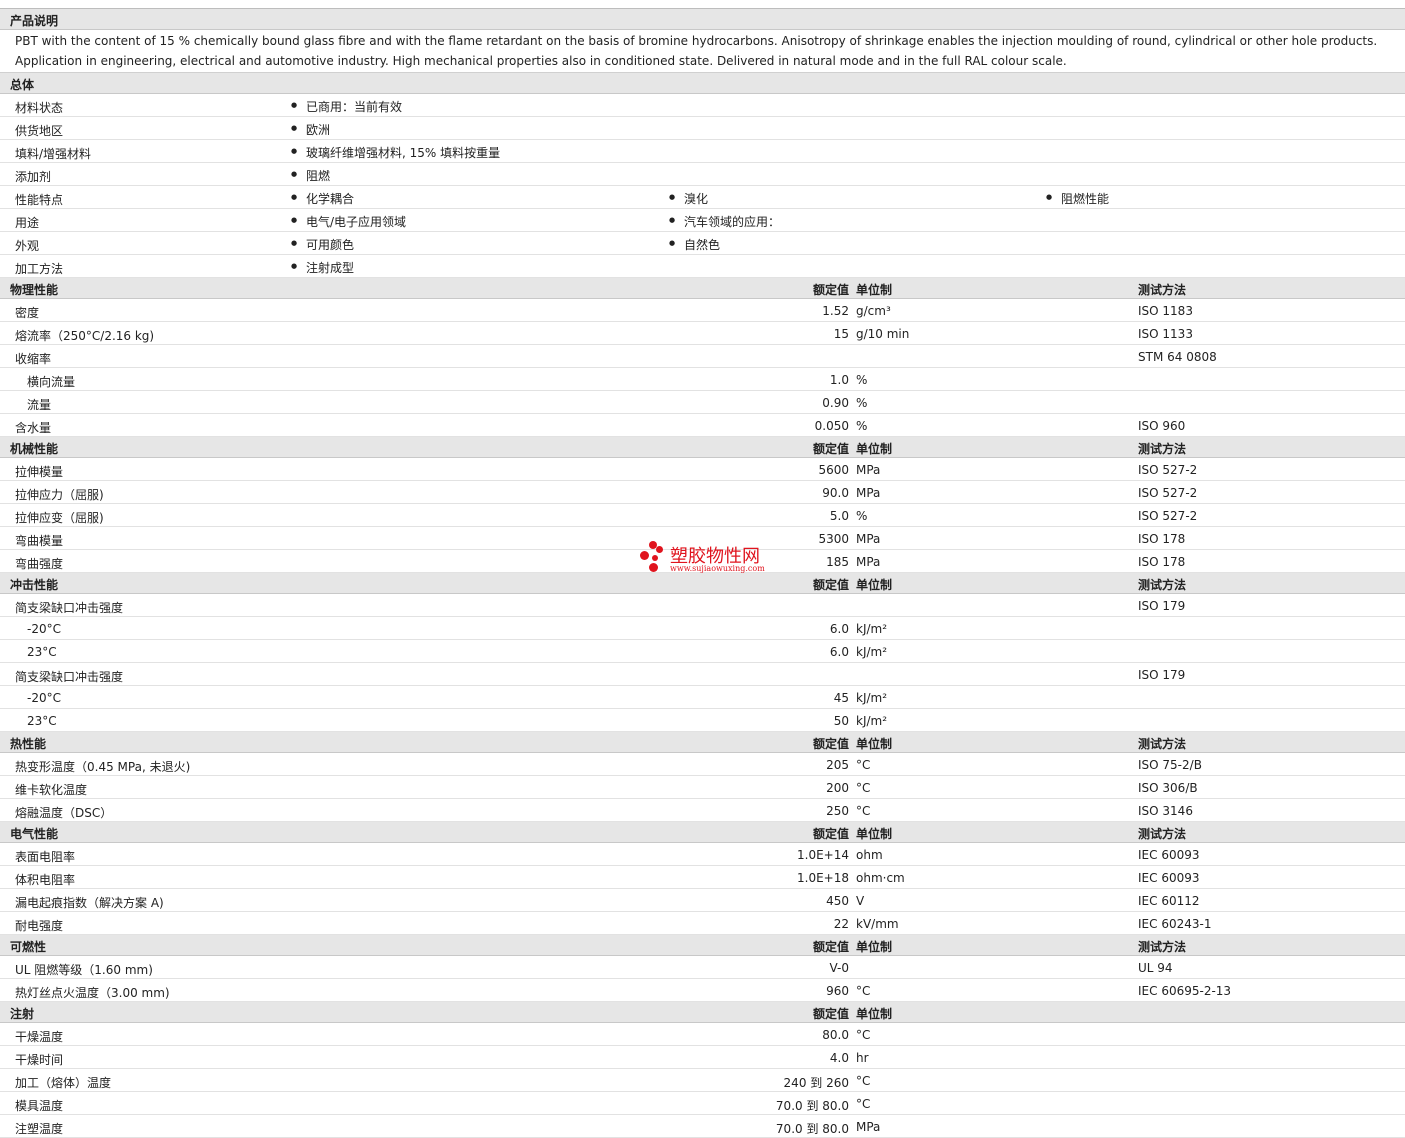 This screenshot has height=1138, width=1405. Describe the element at coordinates (39, 1037) in the screenshot. I see `property-name: 干燥温度` at that location.